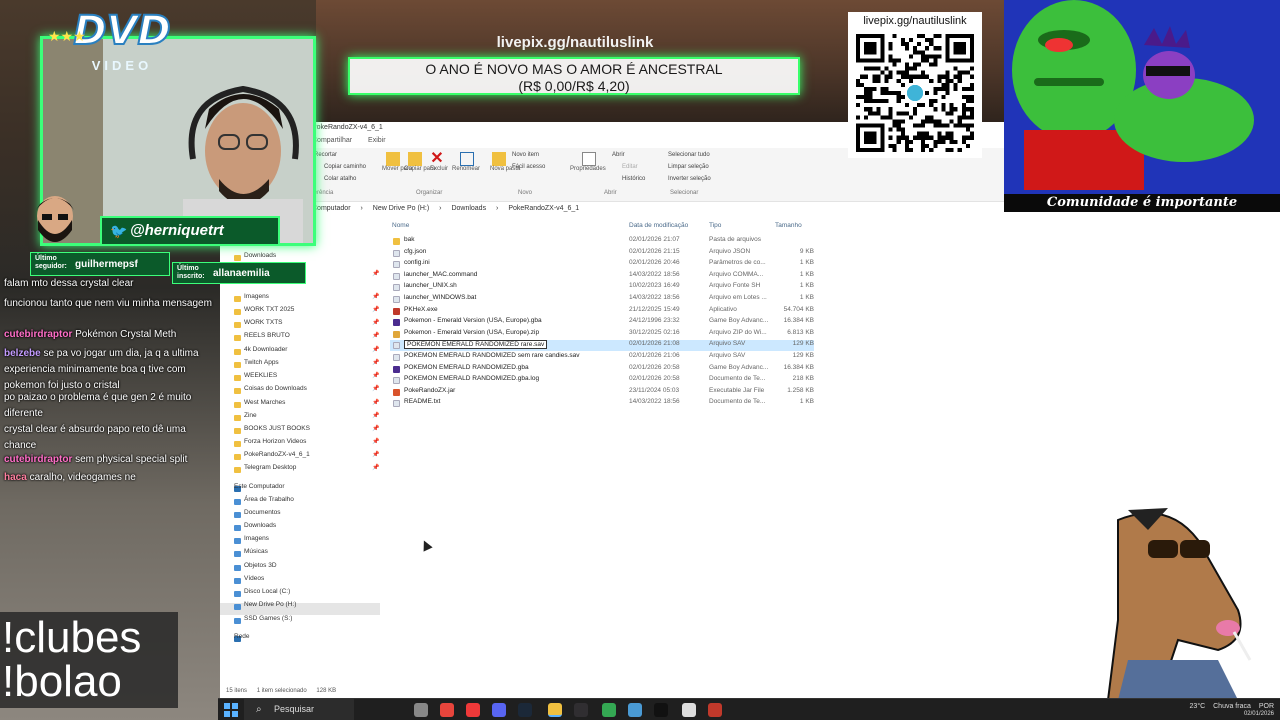 This screenshot has height=720, width=1280. I want to click on properties-button: Propriedades, so click(588, 162).